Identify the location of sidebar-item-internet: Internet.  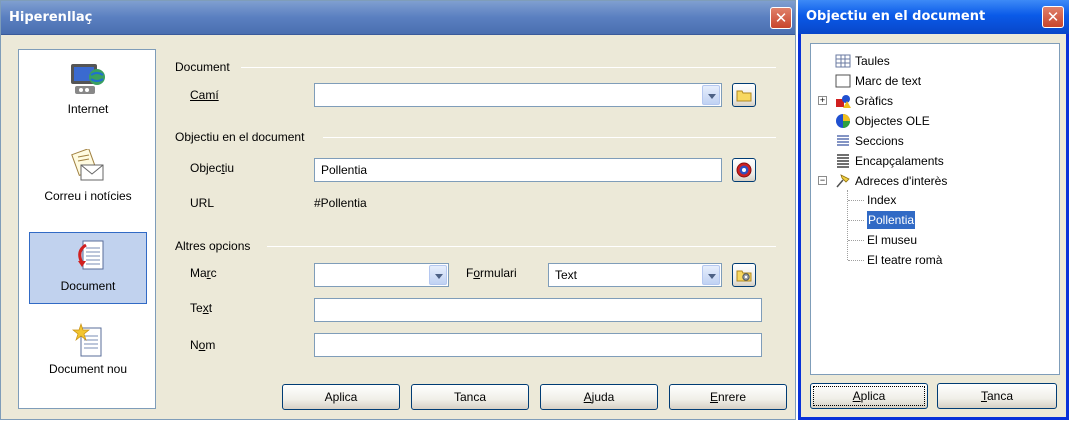
(88, 92).